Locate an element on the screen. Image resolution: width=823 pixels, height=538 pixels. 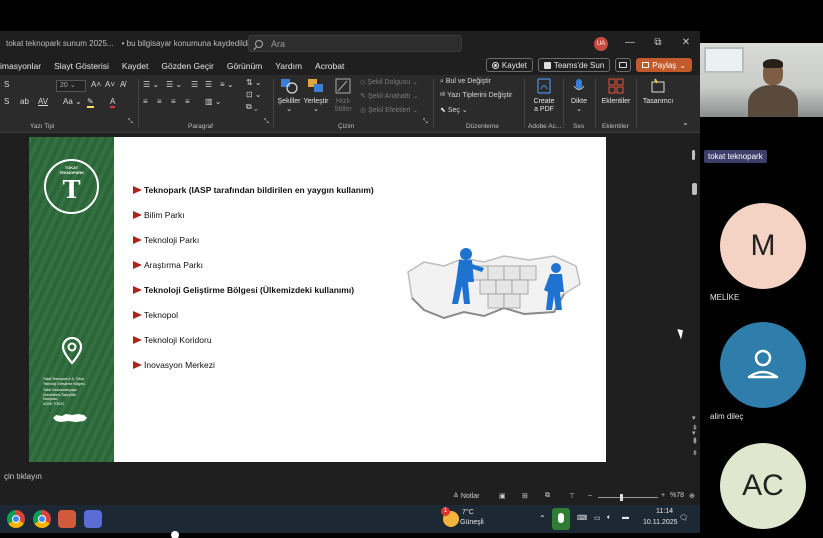
find-replace-button: ⌕ Bul ve Değiştir is located at coordinates (465, 82).